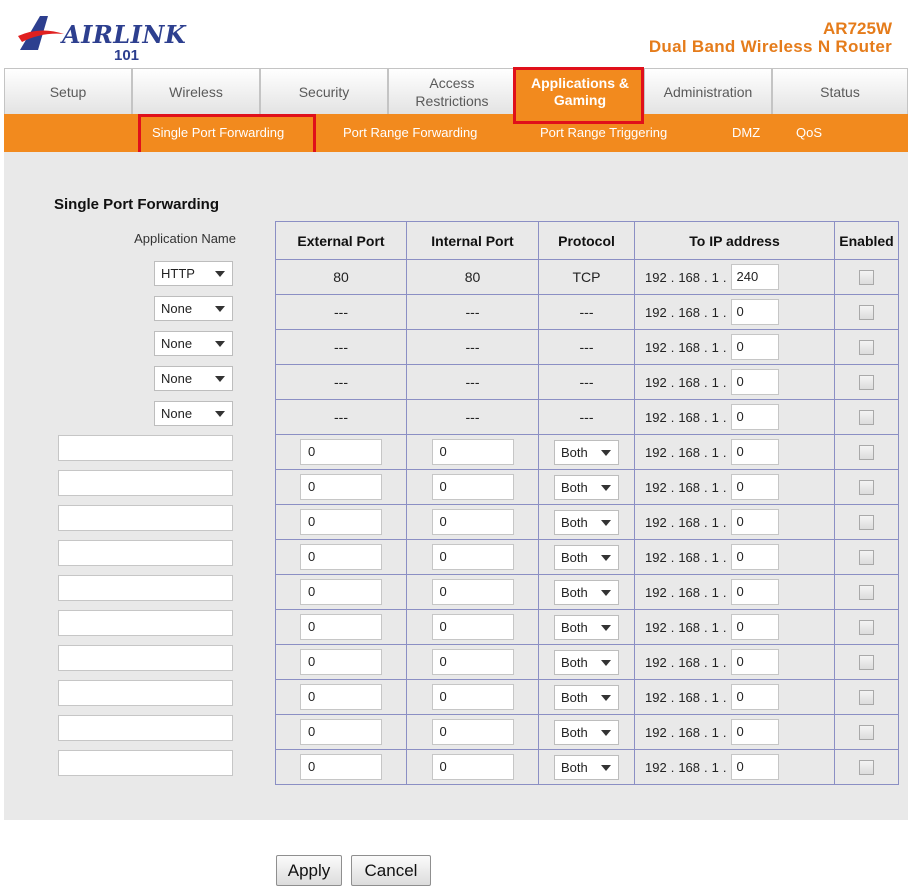 The image size is (912, 894). I want to click on application-select: HTTP, so click(193, 273).